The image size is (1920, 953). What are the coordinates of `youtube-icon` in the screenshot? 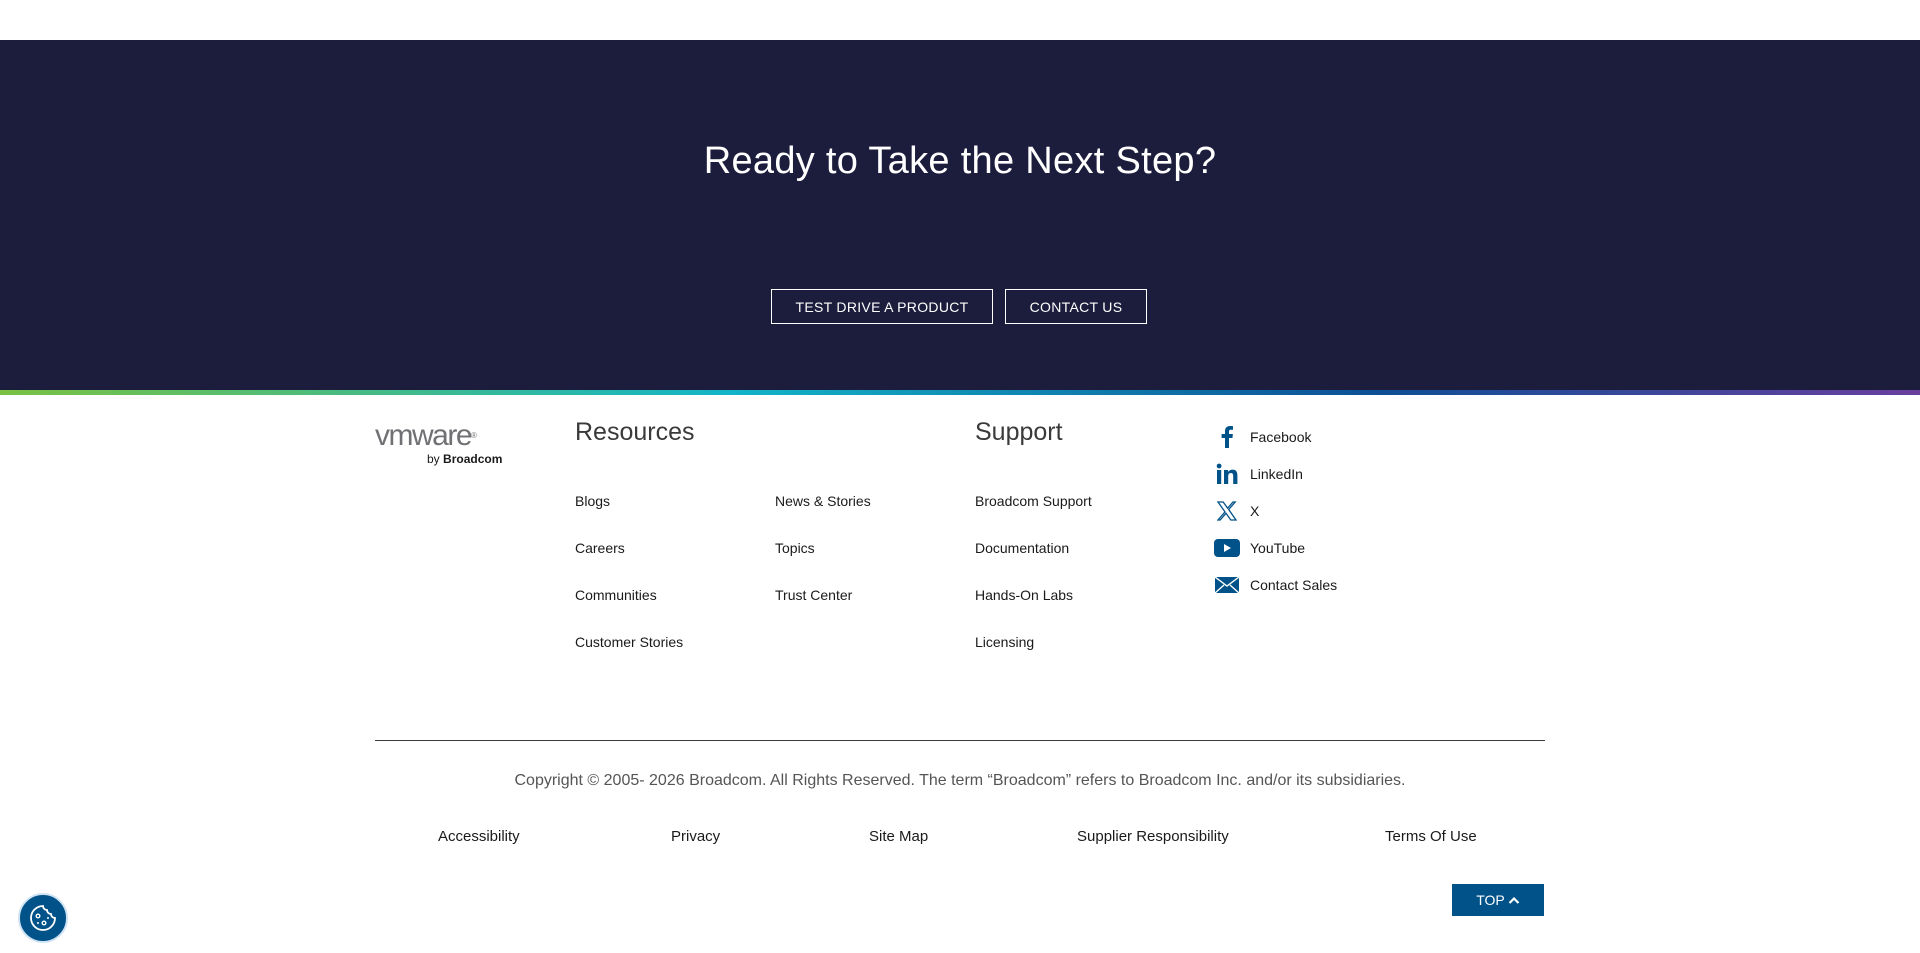 It's located at (1227, 548).